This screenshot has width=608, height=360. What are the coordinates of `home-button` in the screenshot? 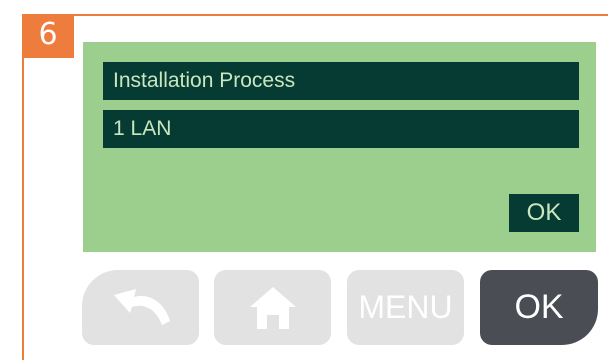 It's located at (272, 307).